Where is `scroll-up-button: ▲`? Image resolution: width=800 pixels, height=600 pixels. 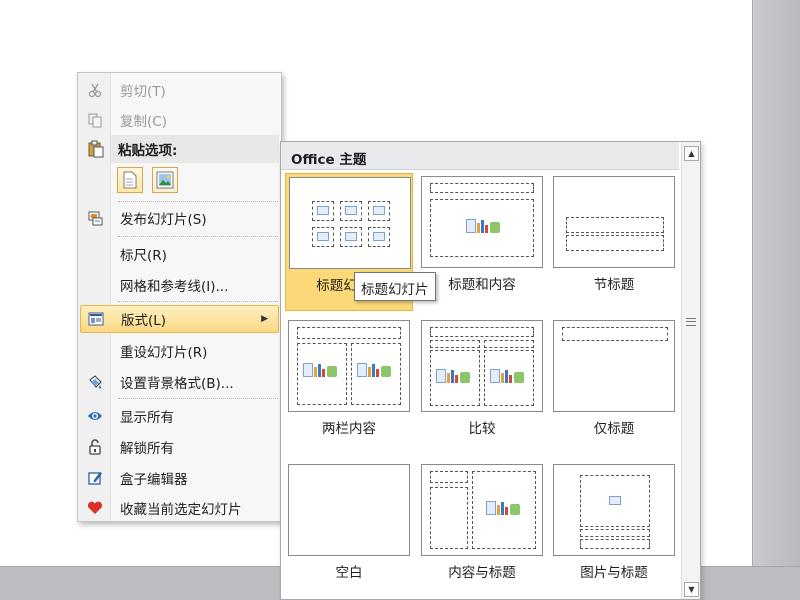
scroll-up-button: ▲ is located at coordinates (691, 153).